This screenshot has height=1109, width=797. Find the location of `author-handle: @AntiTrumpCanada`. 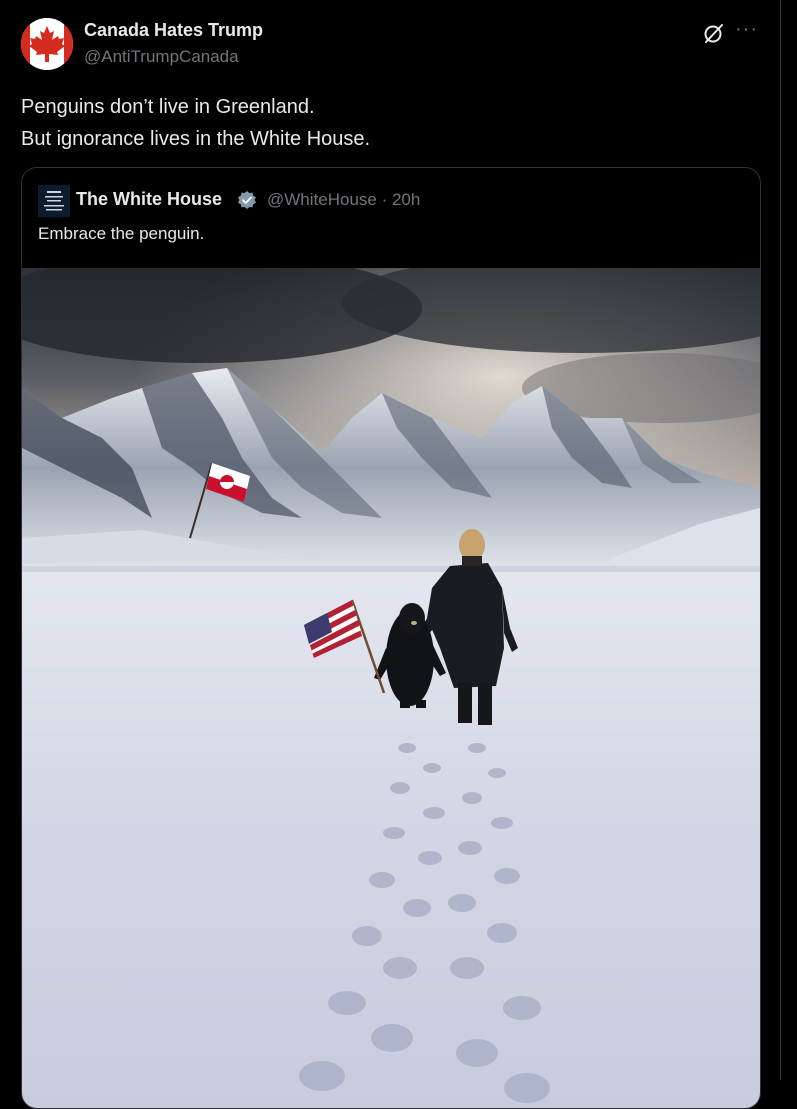

author-handle: @AntiTrumpCanada is located at coordinates (161, 57).